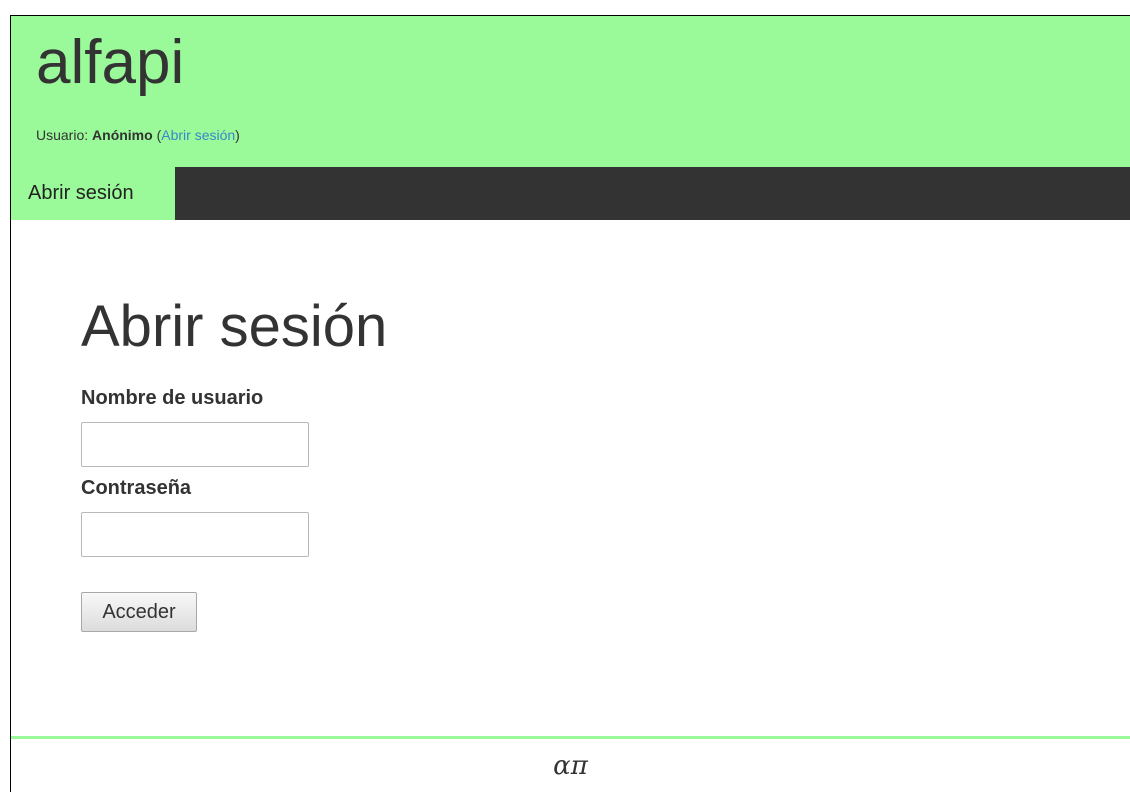  Describe the element at coordinates (195, 534) in the screenshot. I see `password-field` at that location.